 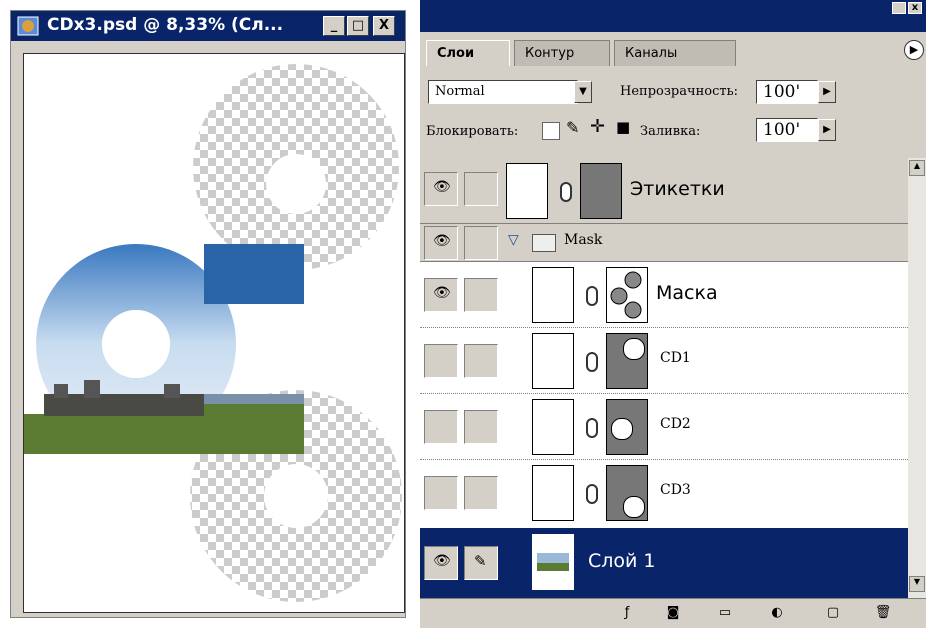 What do you see at coordinates (664, 563) in the screenshot?
I see `layer-row-layer1: 👁 ✎ Слой 1` at bounding box center [664, 563].